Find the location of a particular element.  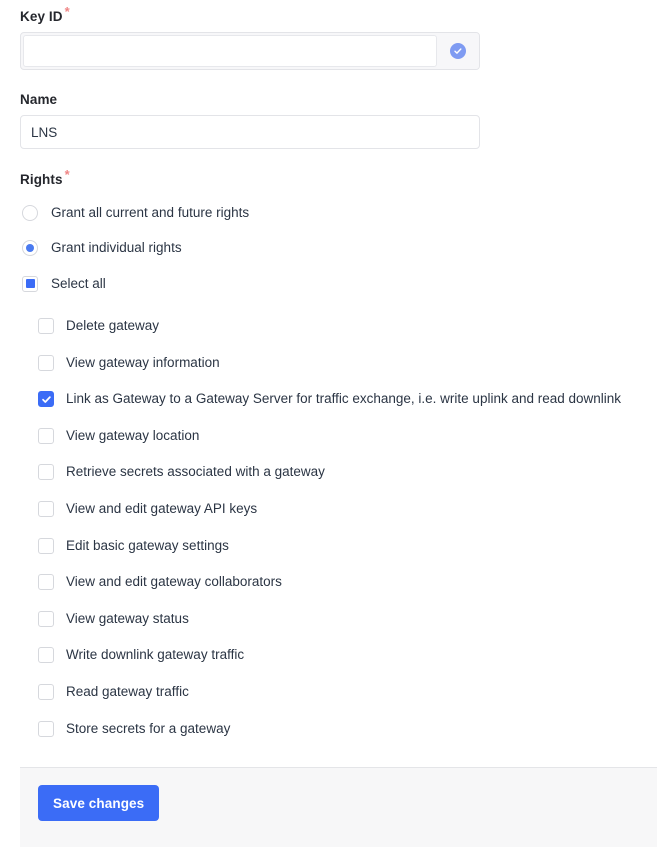

name-field-group: Name is located at coordinates (250, 120).